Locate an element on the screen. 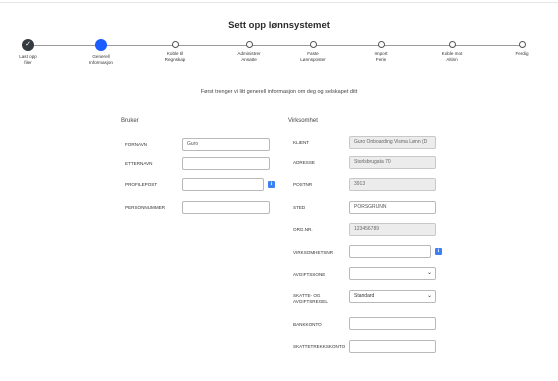  personnummer-label: PERSONNUMMER is located at coordinates (145, 207).